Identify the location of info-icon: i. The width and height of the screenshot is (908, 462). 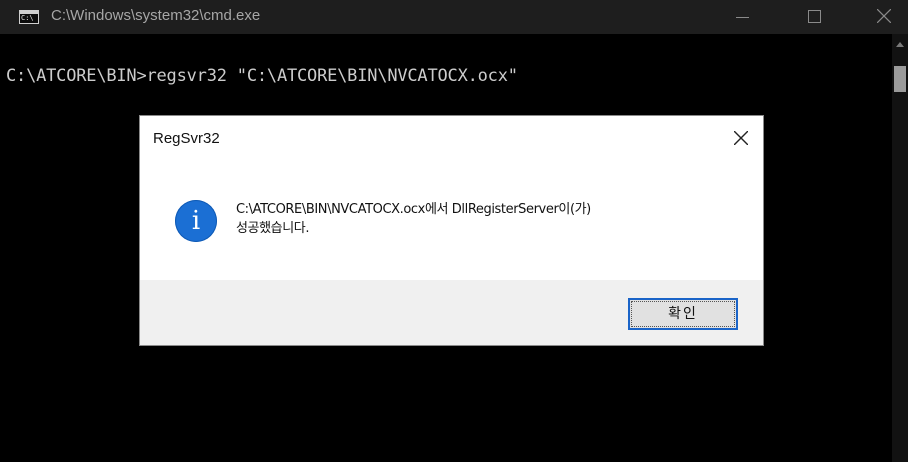
(196, 221).